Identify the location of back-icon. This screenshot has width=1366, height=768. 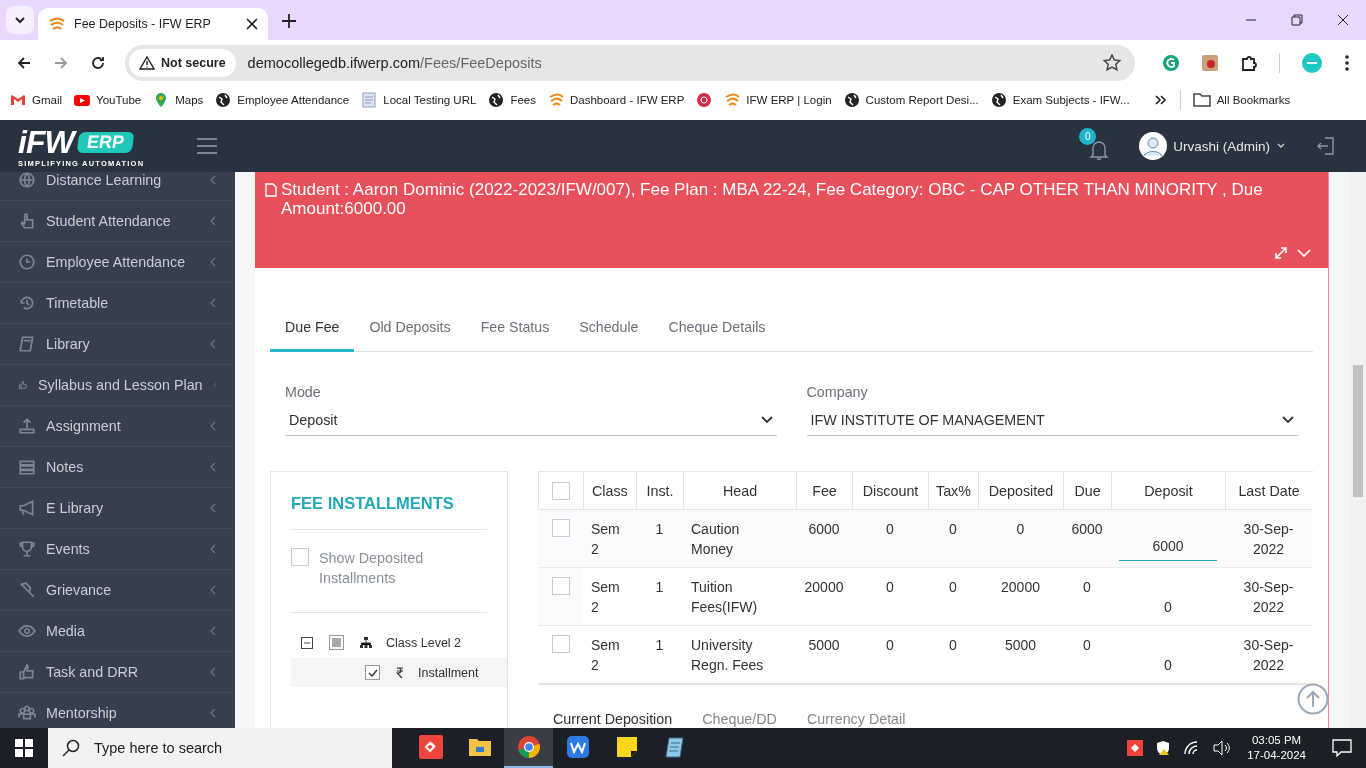
(24, 62).